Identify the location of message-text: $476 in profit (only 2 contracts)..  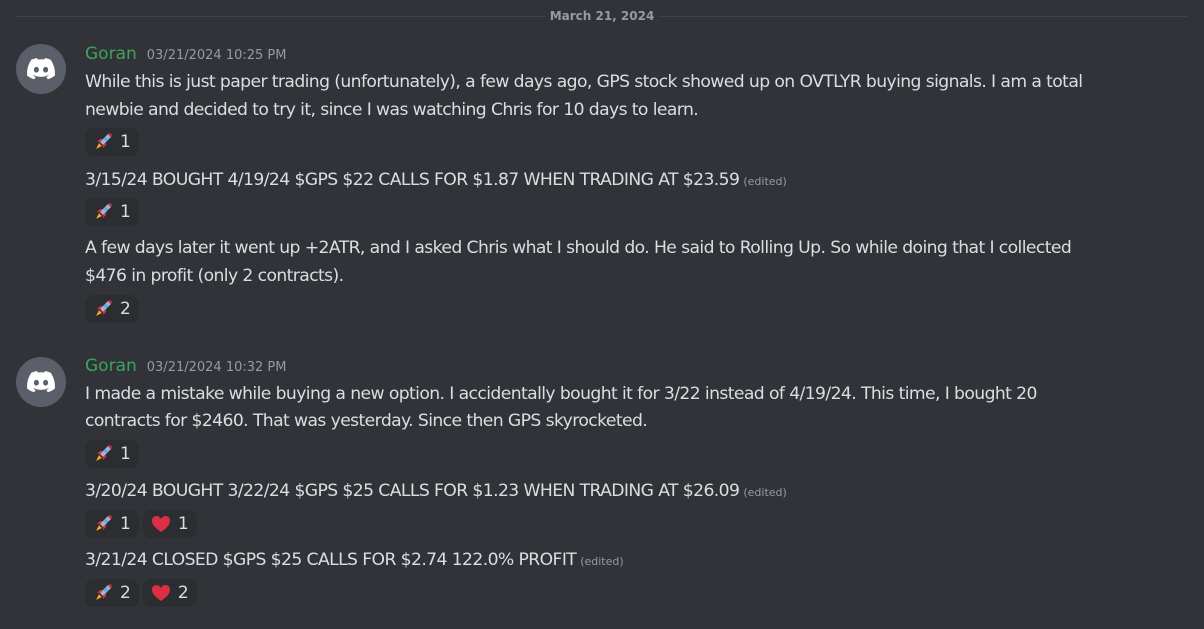
(214, 276).